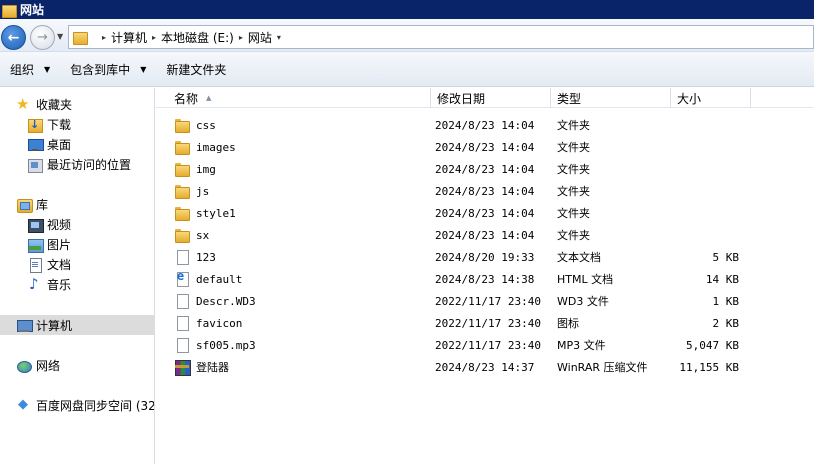 The width and height of the screenshot is (814, 464). What do you see at coordinates (44, 104) in the screenshot?
I see `nav-favorites: 收藏夹` at bounding box center [44, 104].